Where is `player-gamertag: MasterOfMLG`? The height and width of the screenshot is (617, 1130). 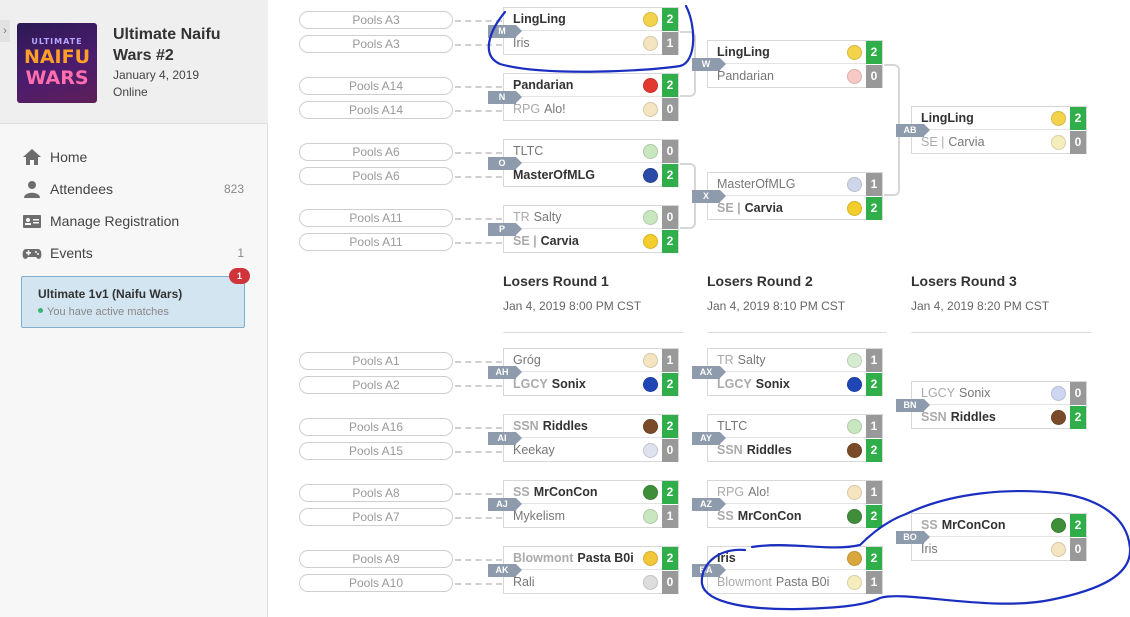
player-gamertag: MasterOfMLG is located at coordinates (756, 184).